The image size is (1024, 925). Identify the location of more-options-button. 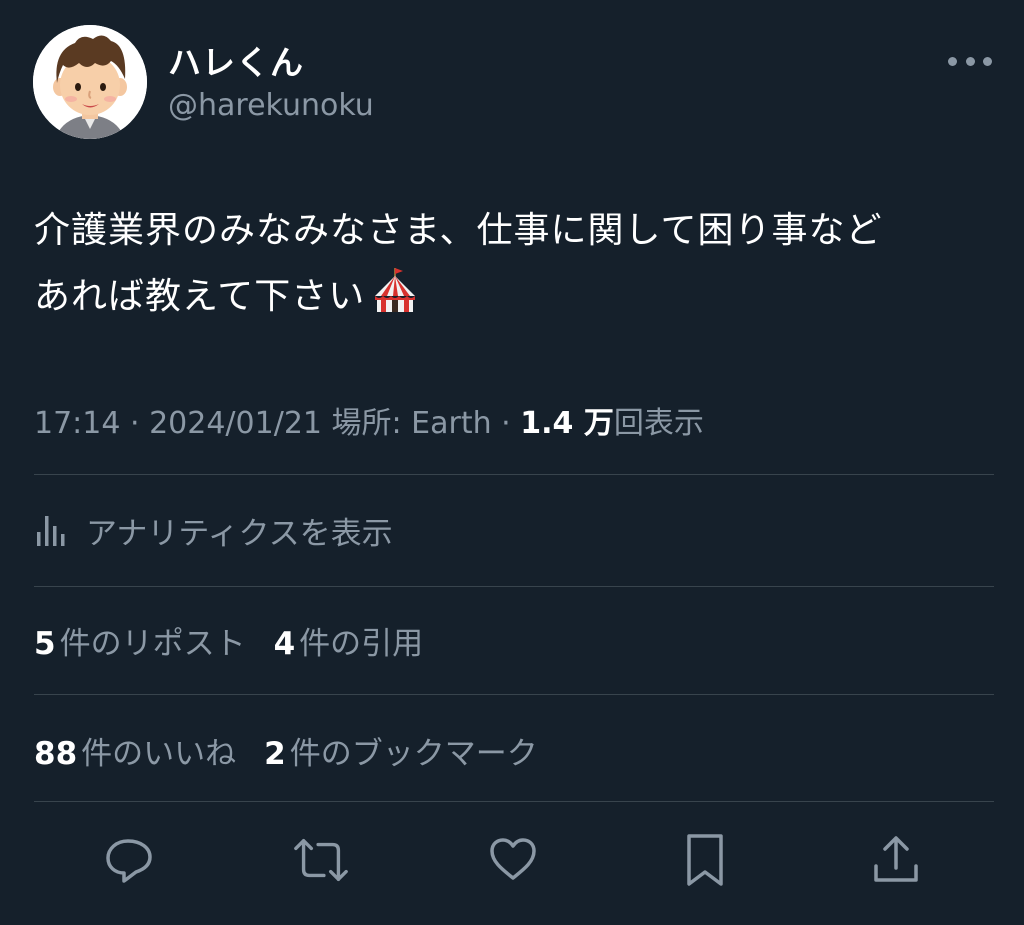
(970, 61).